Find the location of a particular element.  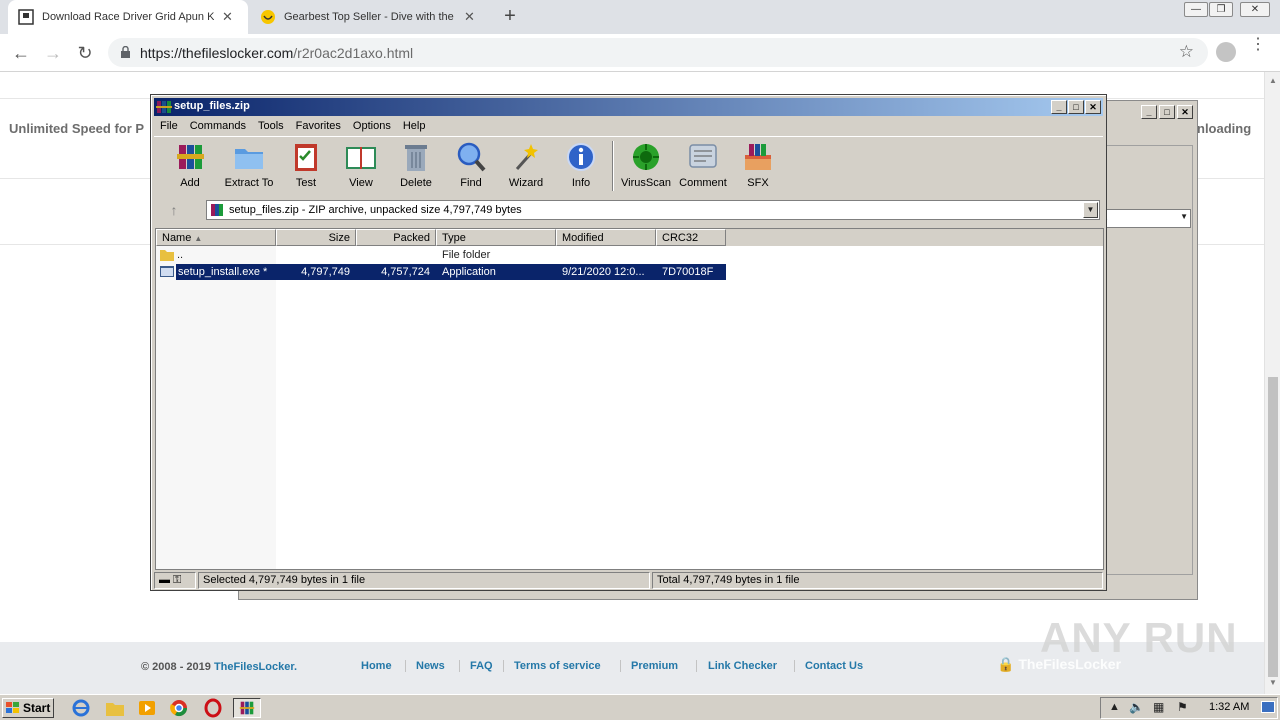

tool-label: Add is located at coordinates (190, 183).